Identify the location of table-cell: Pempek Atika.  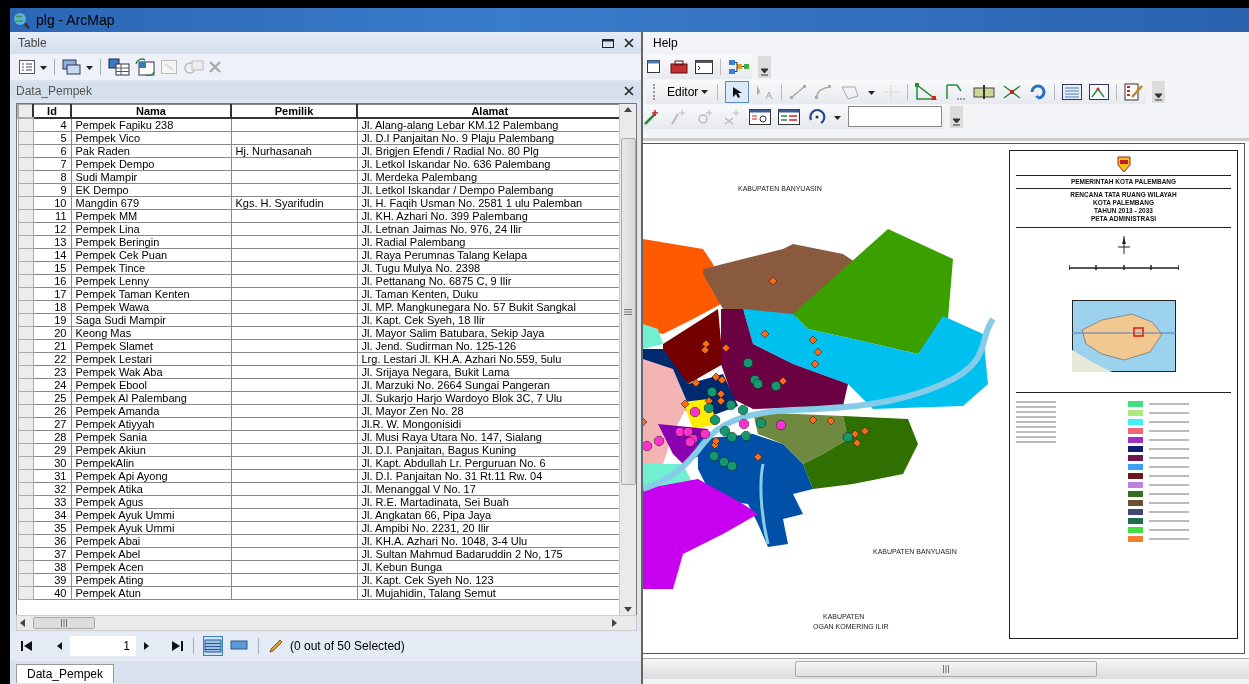
(151, 489).